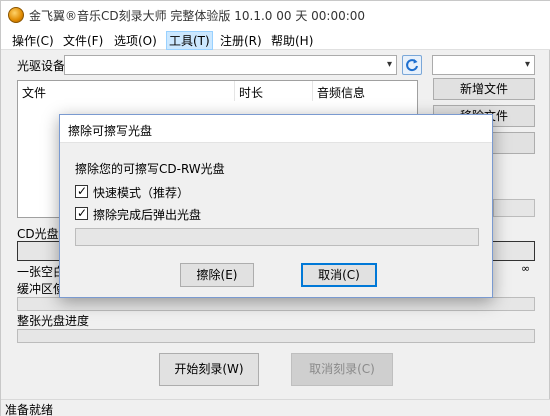  What do you see at coordinates (141, 192) in the screenshot?
I see `quick-mode-label: 快速模式（推荐）` at bounding box center [141, 192].